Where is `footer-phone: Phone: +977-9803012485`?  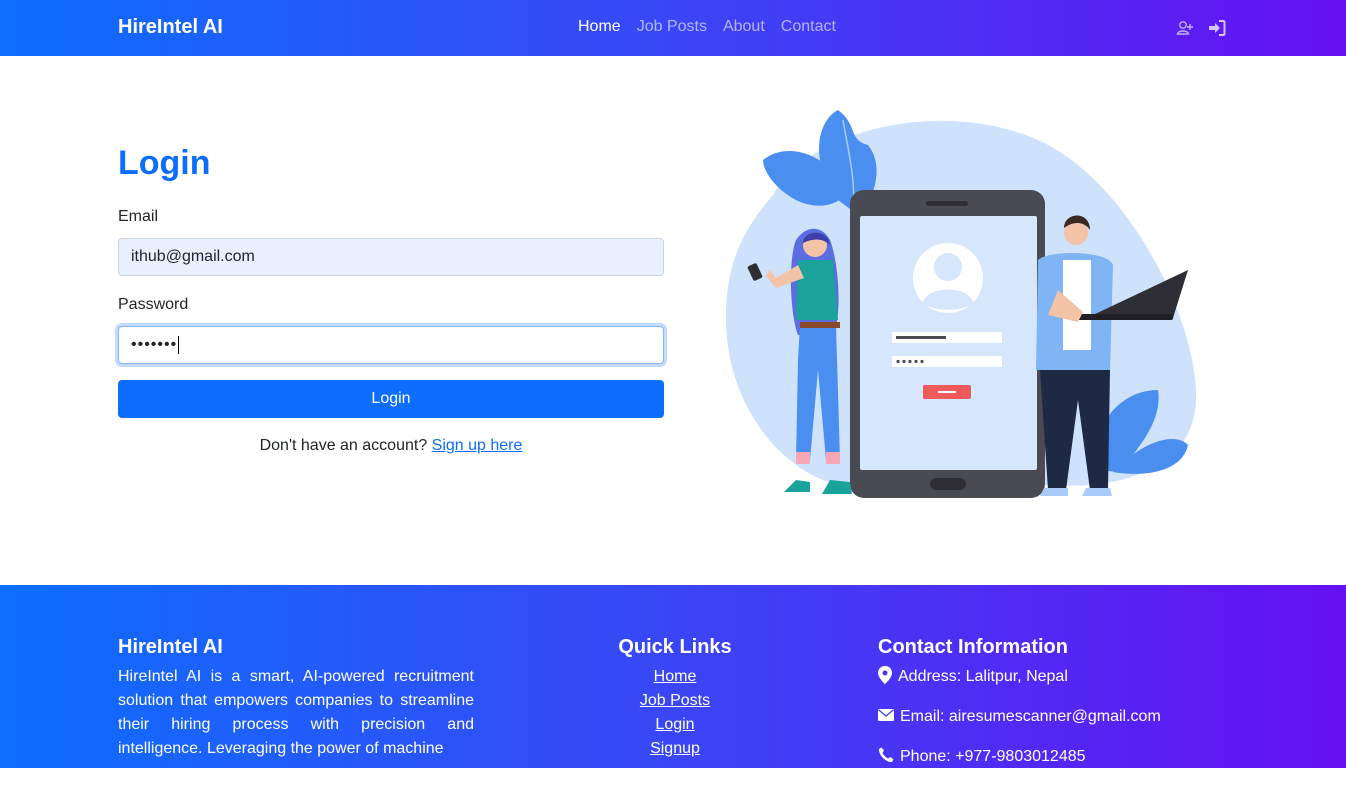
footer-phone: Phone: +977-9803012485 is located at coordinates (993, 756).